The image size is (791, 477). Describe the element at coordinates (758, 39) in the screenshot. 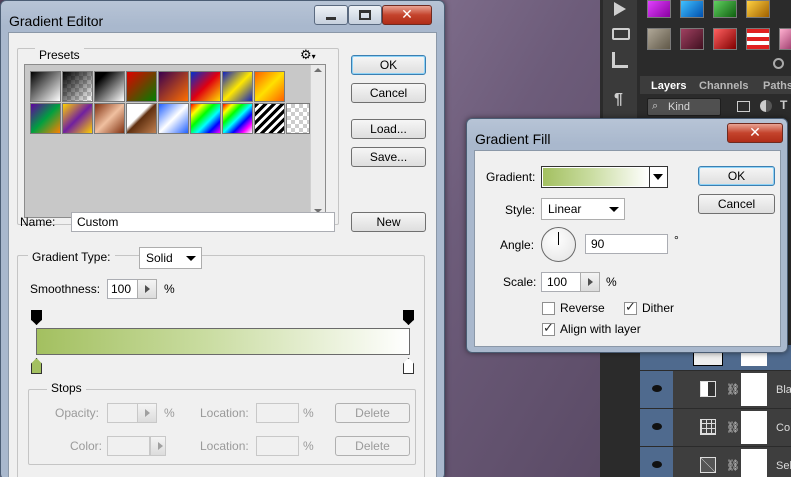

I see `style-swatch-flag` at that location.